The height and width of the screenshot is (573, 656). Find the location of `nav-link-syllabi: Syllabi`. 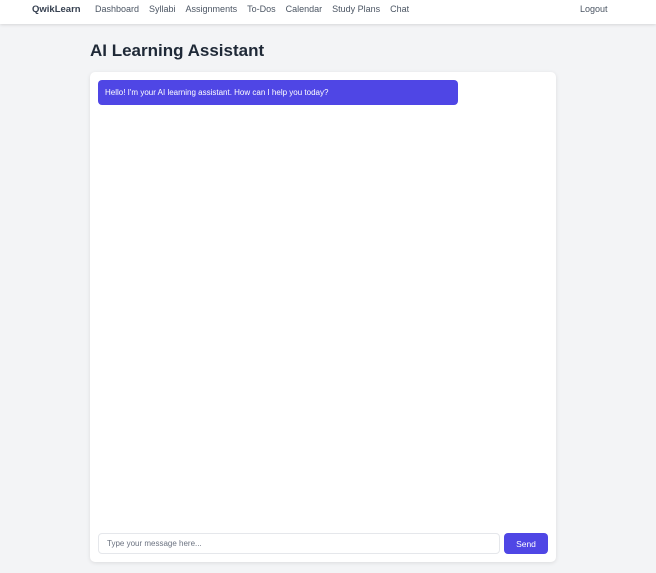

nav-link-syllabi: Syllabi is located at coordinates (162, 9).